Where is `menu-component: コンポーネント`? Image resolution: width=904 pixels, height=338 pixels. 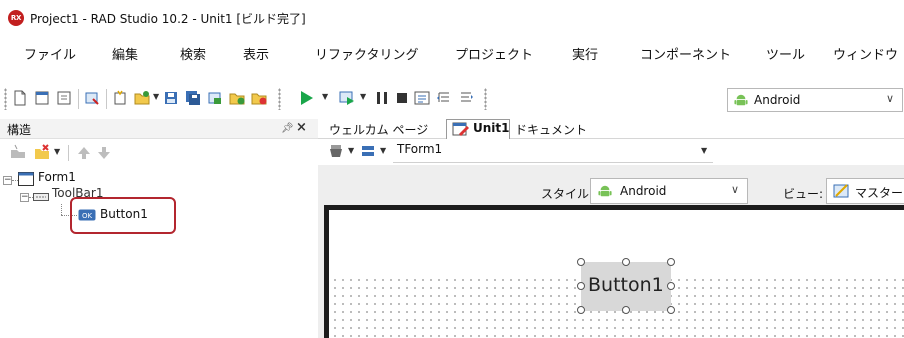
menu-component: コンポーネント is located at coordinates (685, 53).